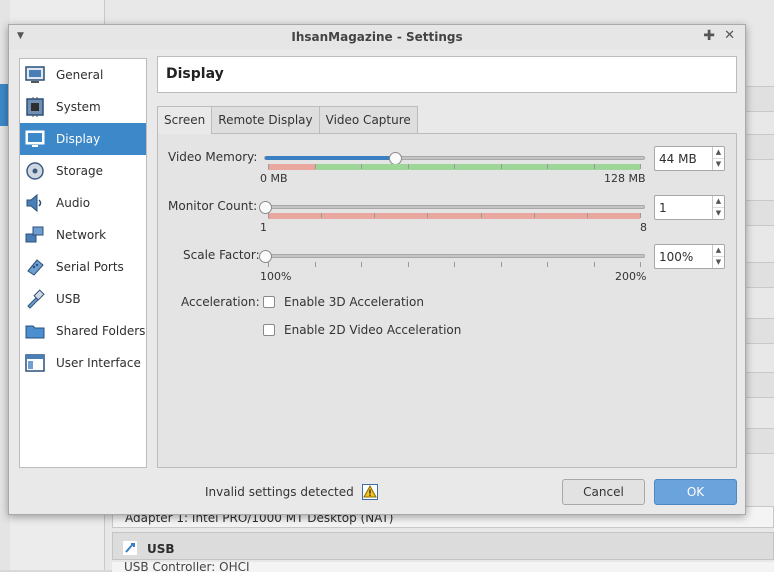  What do you see at coordinates (83, 299) in the screenshot?
I see `sidebar-item-usb: USB` at bounding box center [83, 299].